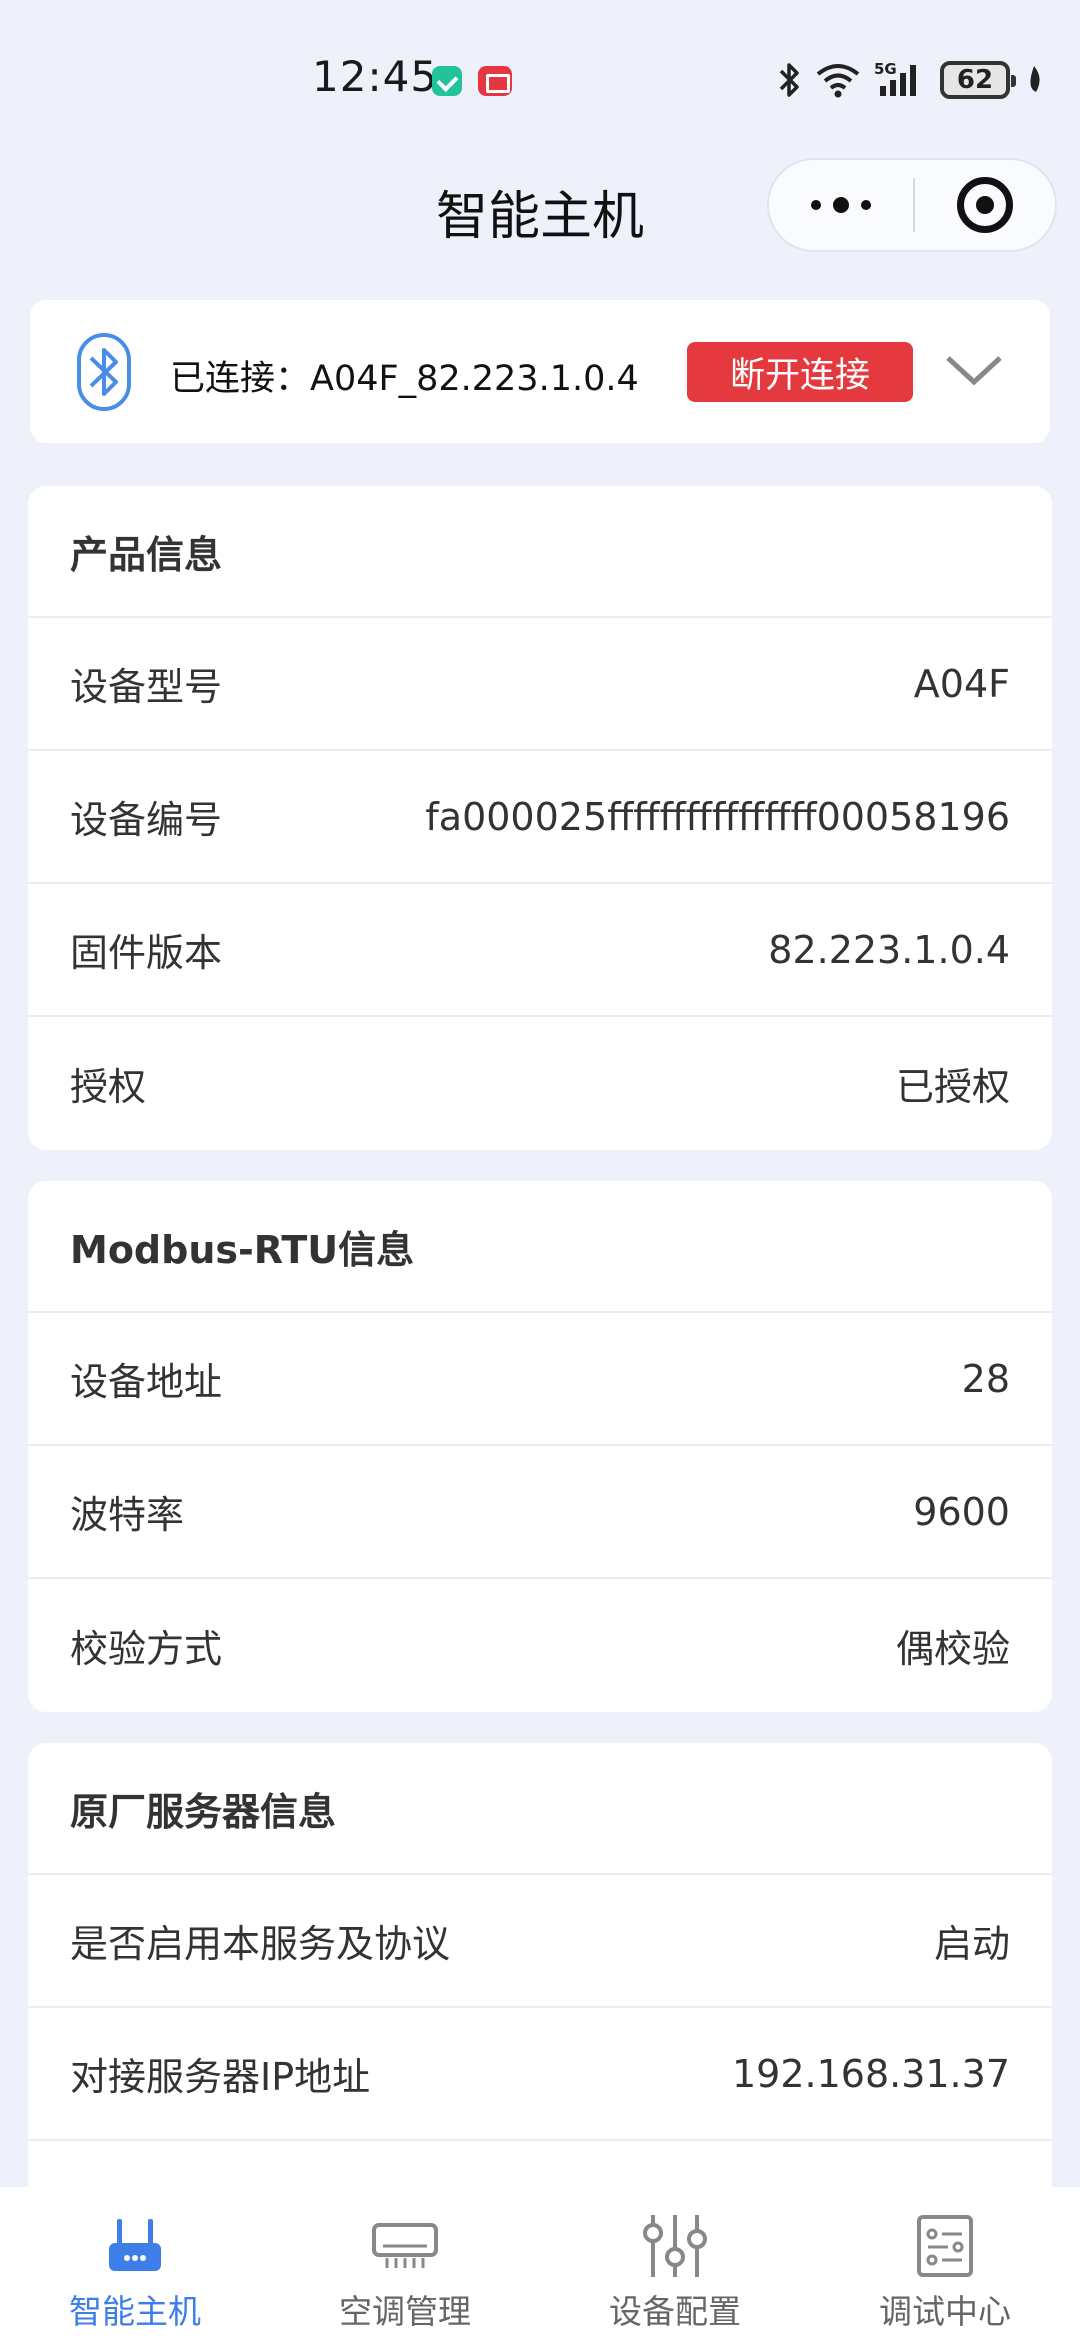  I want to click on tab-device-config: 设备配置, so click(675, 2263).